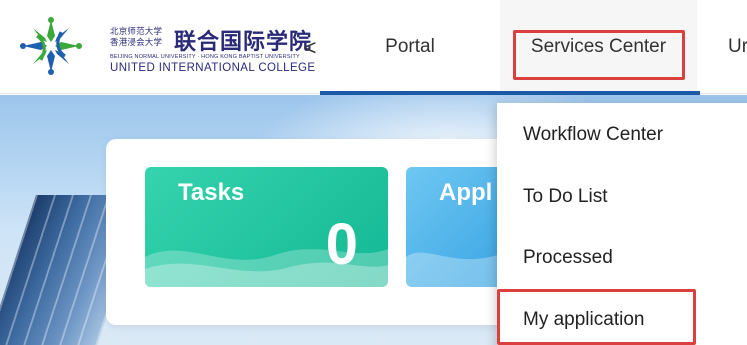 This screenshot has width=747, height=345. What do you see at coordinates (456, 227) in the screenshot?
I see `applications-card: Appl` at bounding box center [456, 227].